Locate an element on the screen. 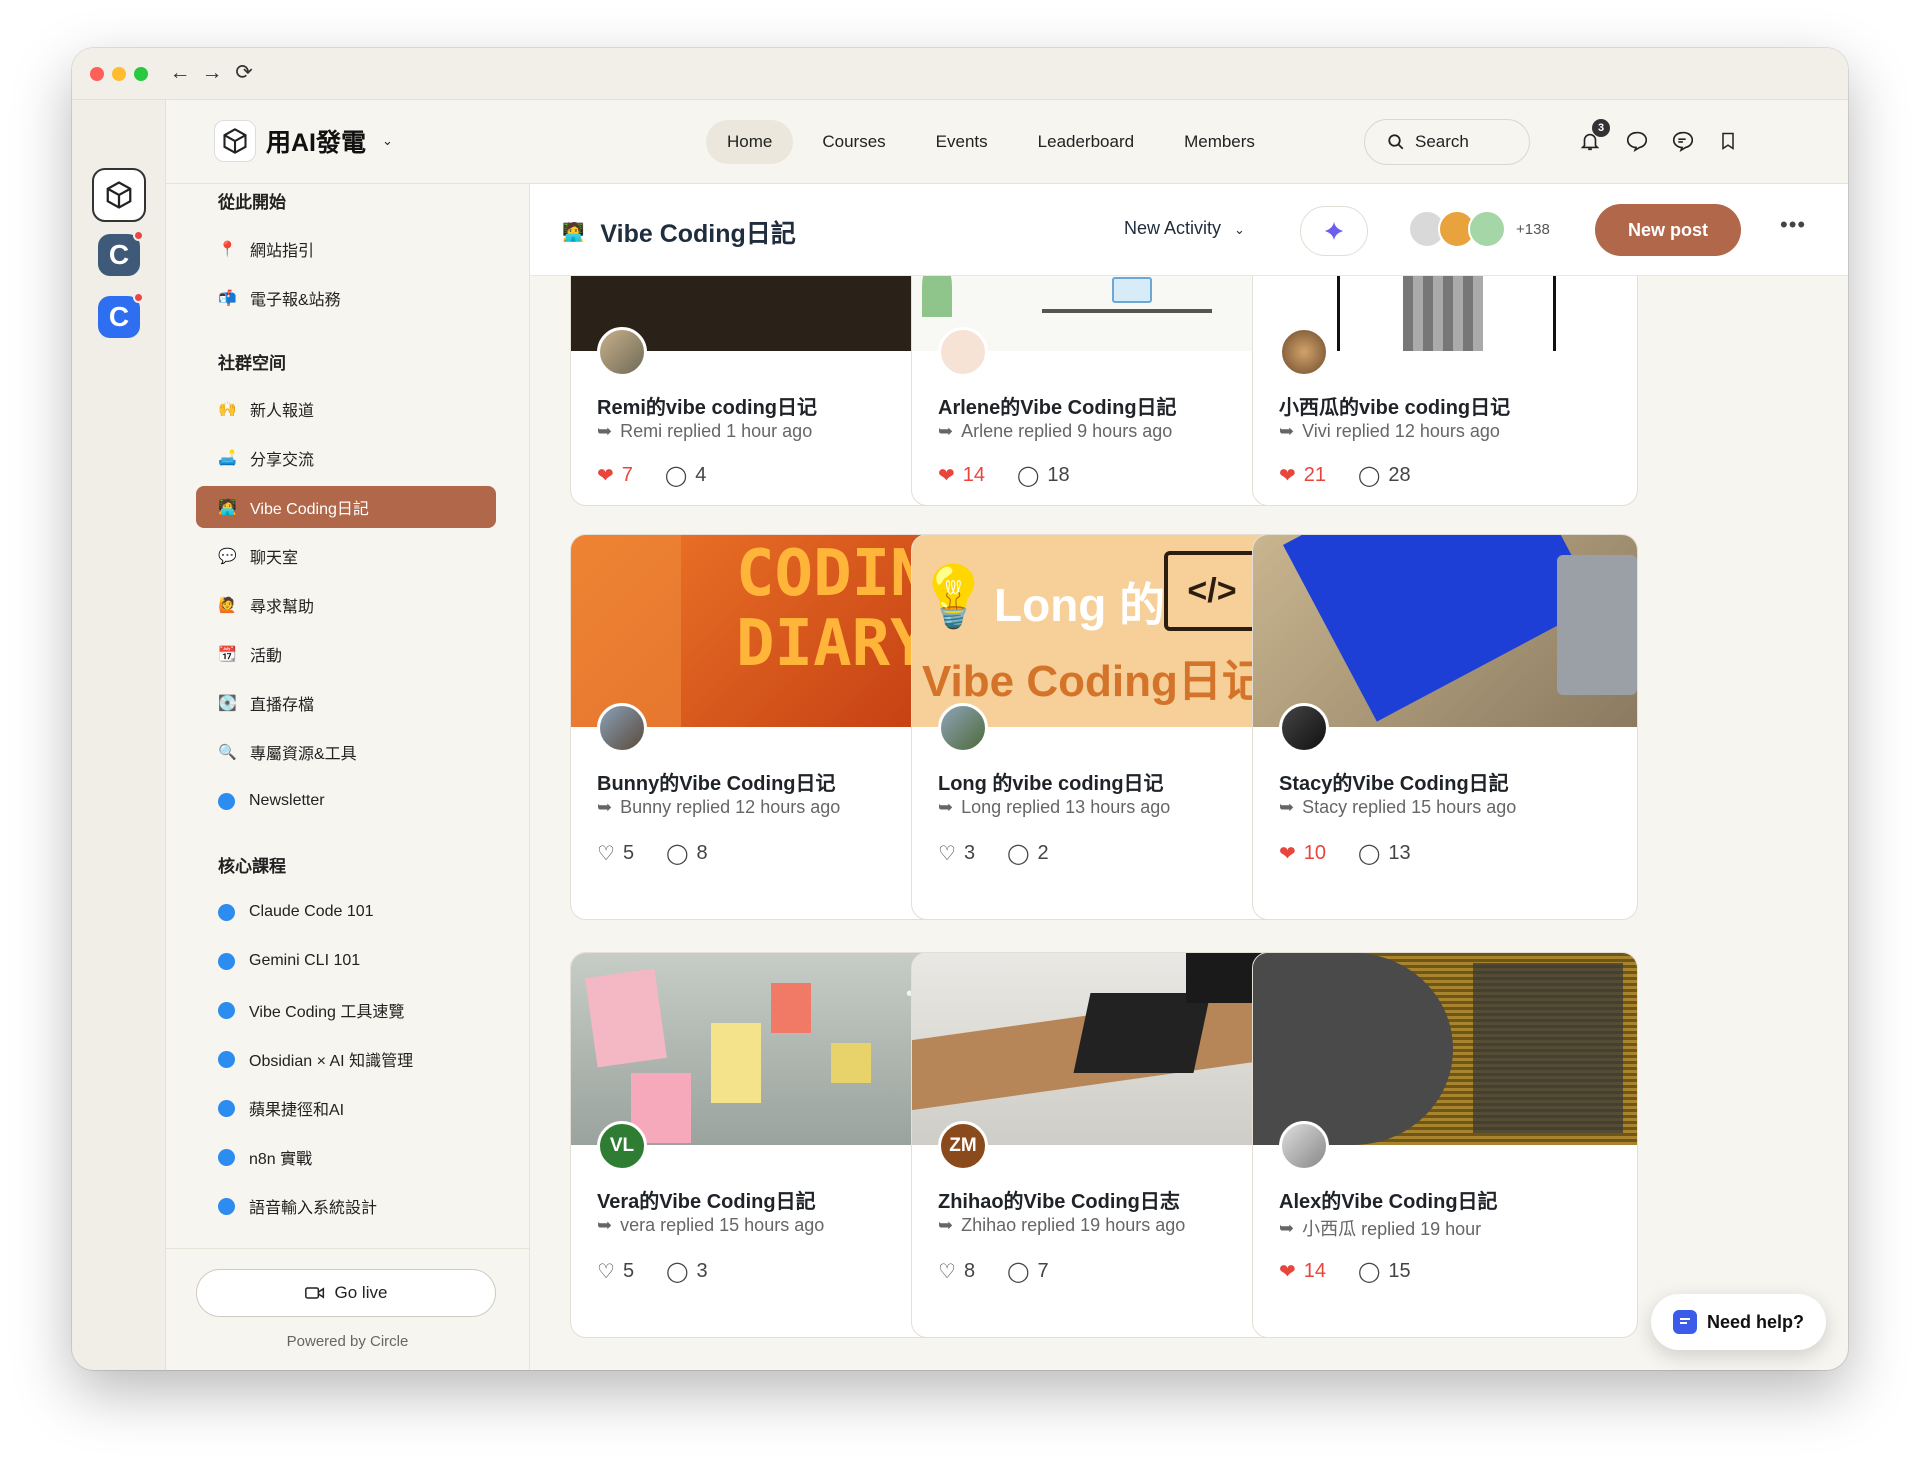  sidebar-item-newsletter: Newsletter is located at coordinates (346, 801).